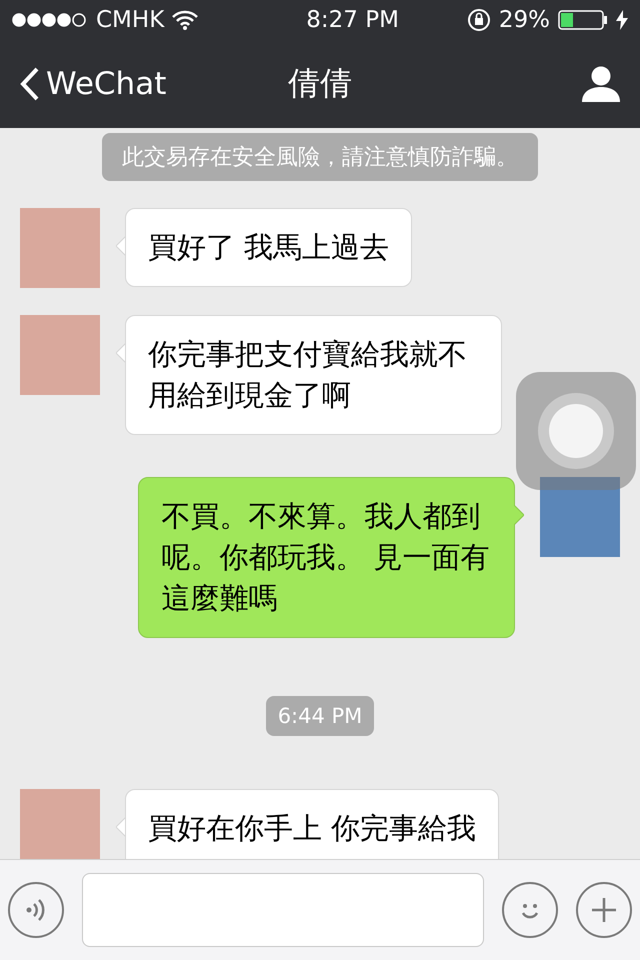  I want to click on message-bubble: 不買。不來算。我人都到呢。你都玩我。 見一面有這麼難嗎, so click(326, 557).